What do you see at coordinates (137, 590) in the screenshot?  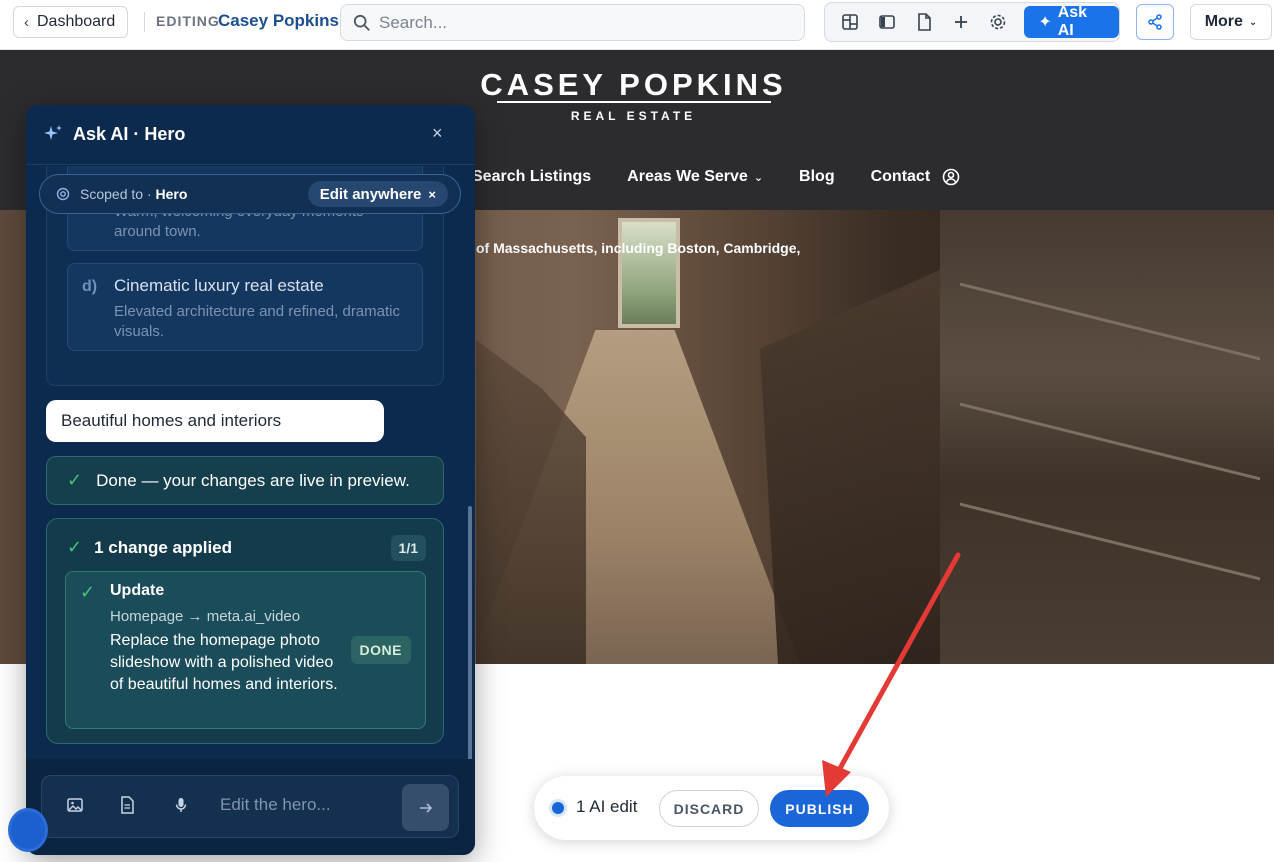 I see `update-title: Update` at bounding box center [137, 590].